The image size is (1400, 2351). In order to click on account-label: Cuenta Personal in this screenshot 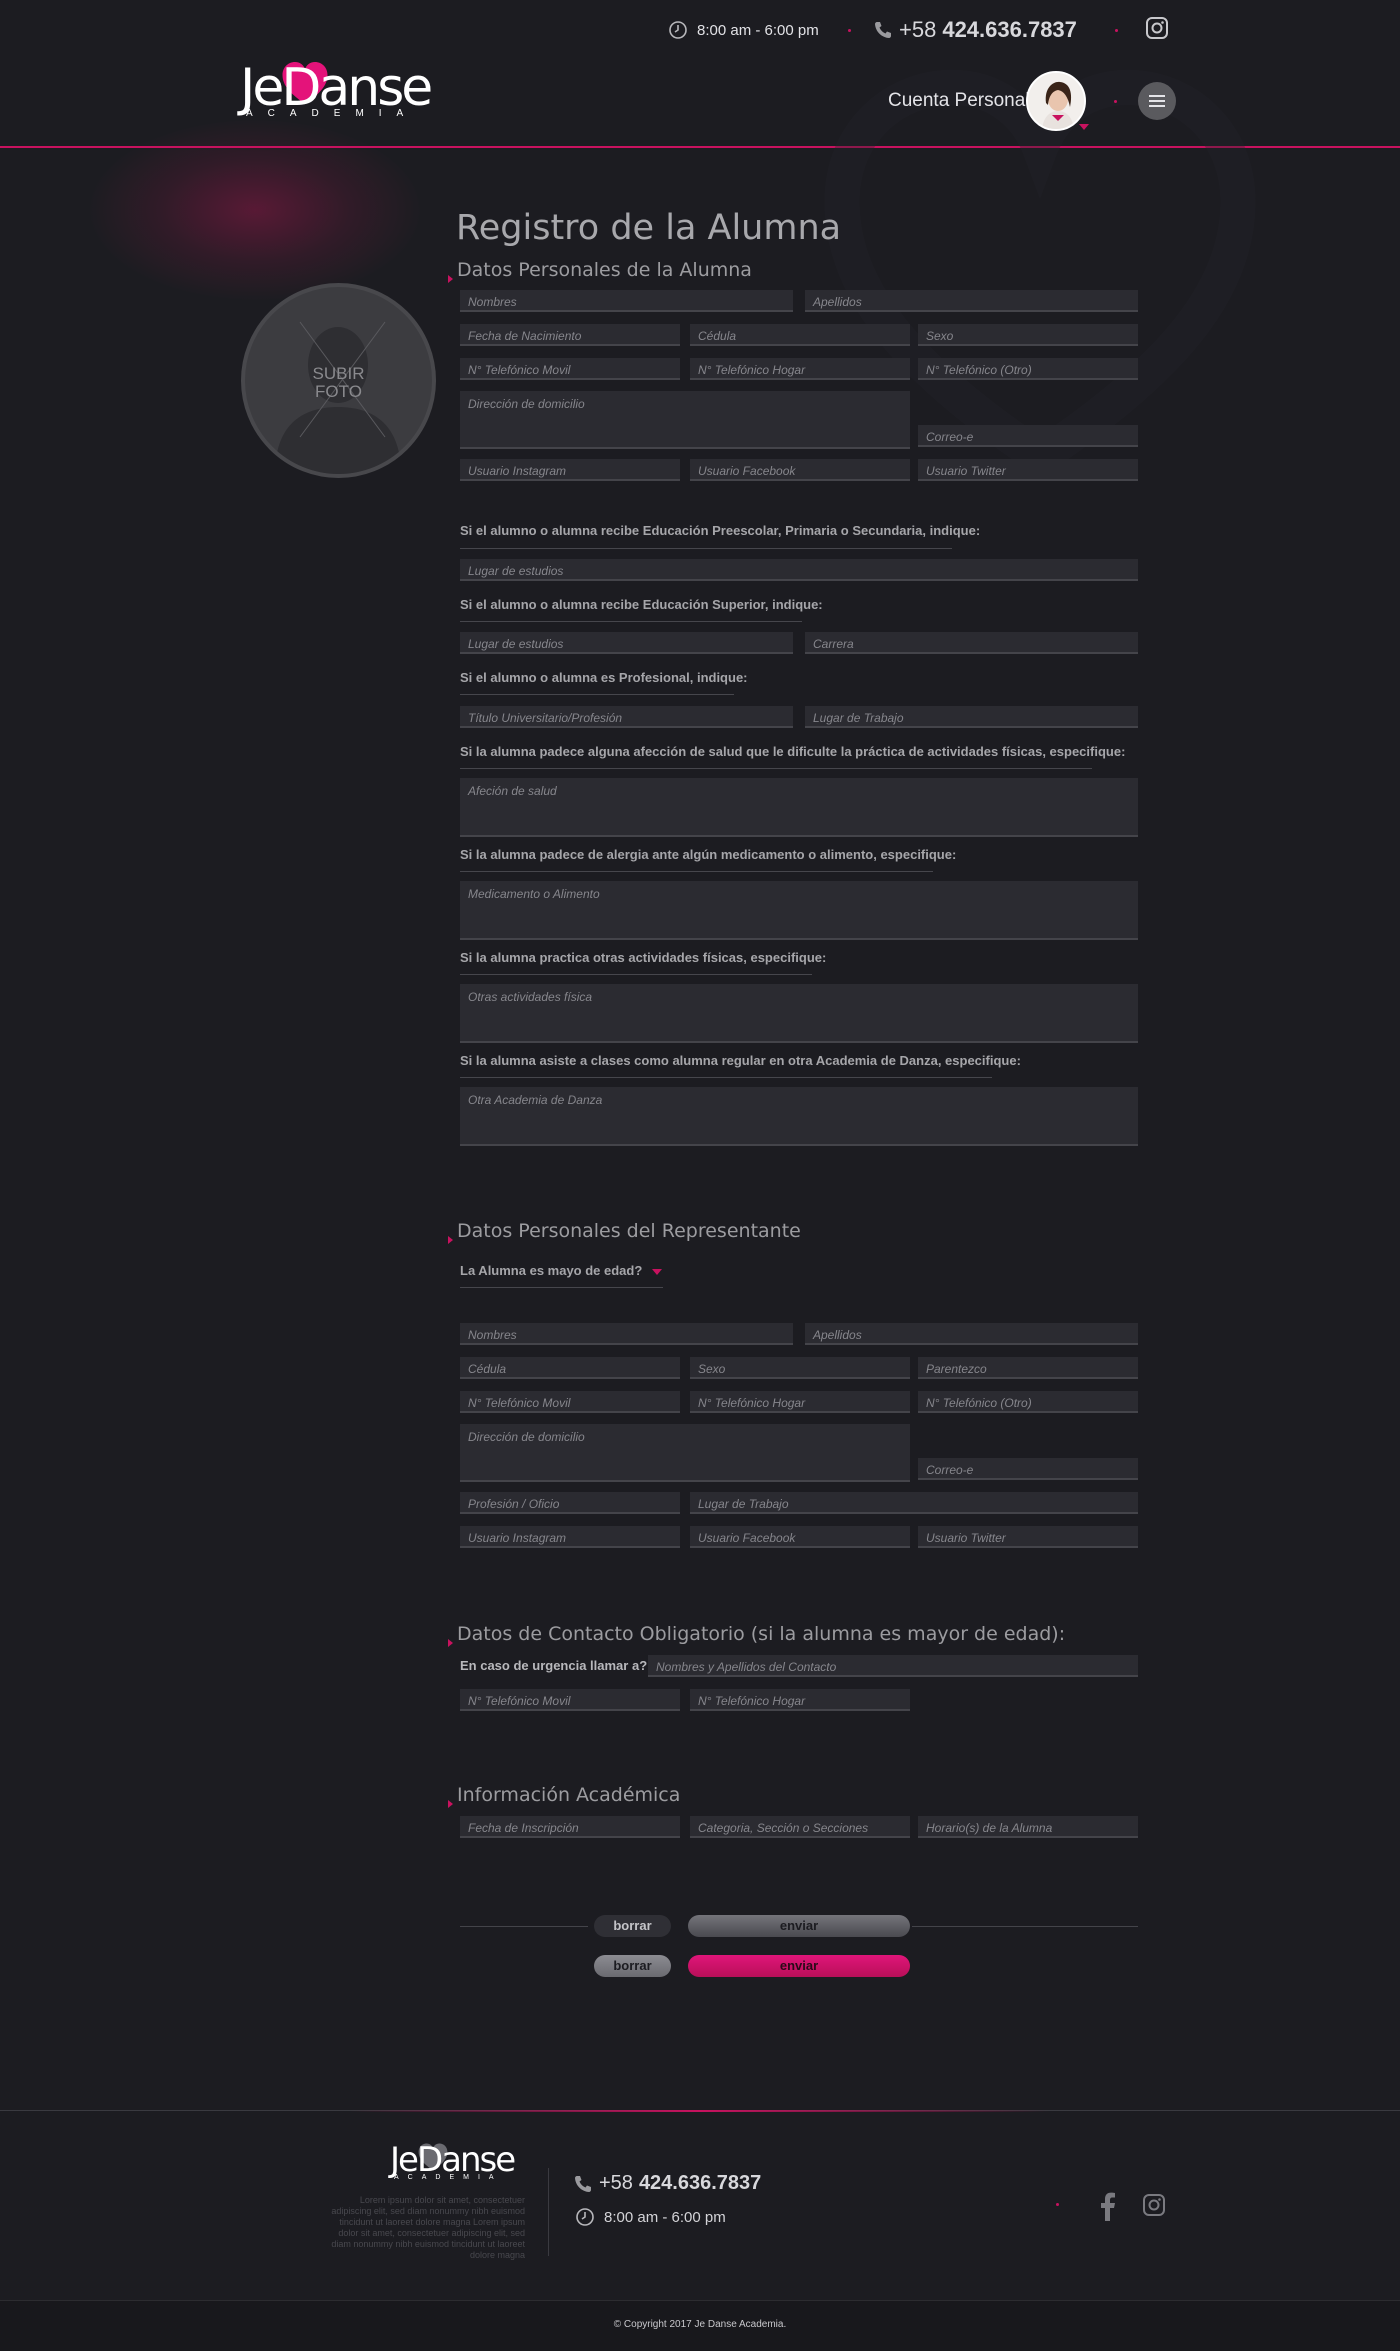, I will do `click(959, 101)`.